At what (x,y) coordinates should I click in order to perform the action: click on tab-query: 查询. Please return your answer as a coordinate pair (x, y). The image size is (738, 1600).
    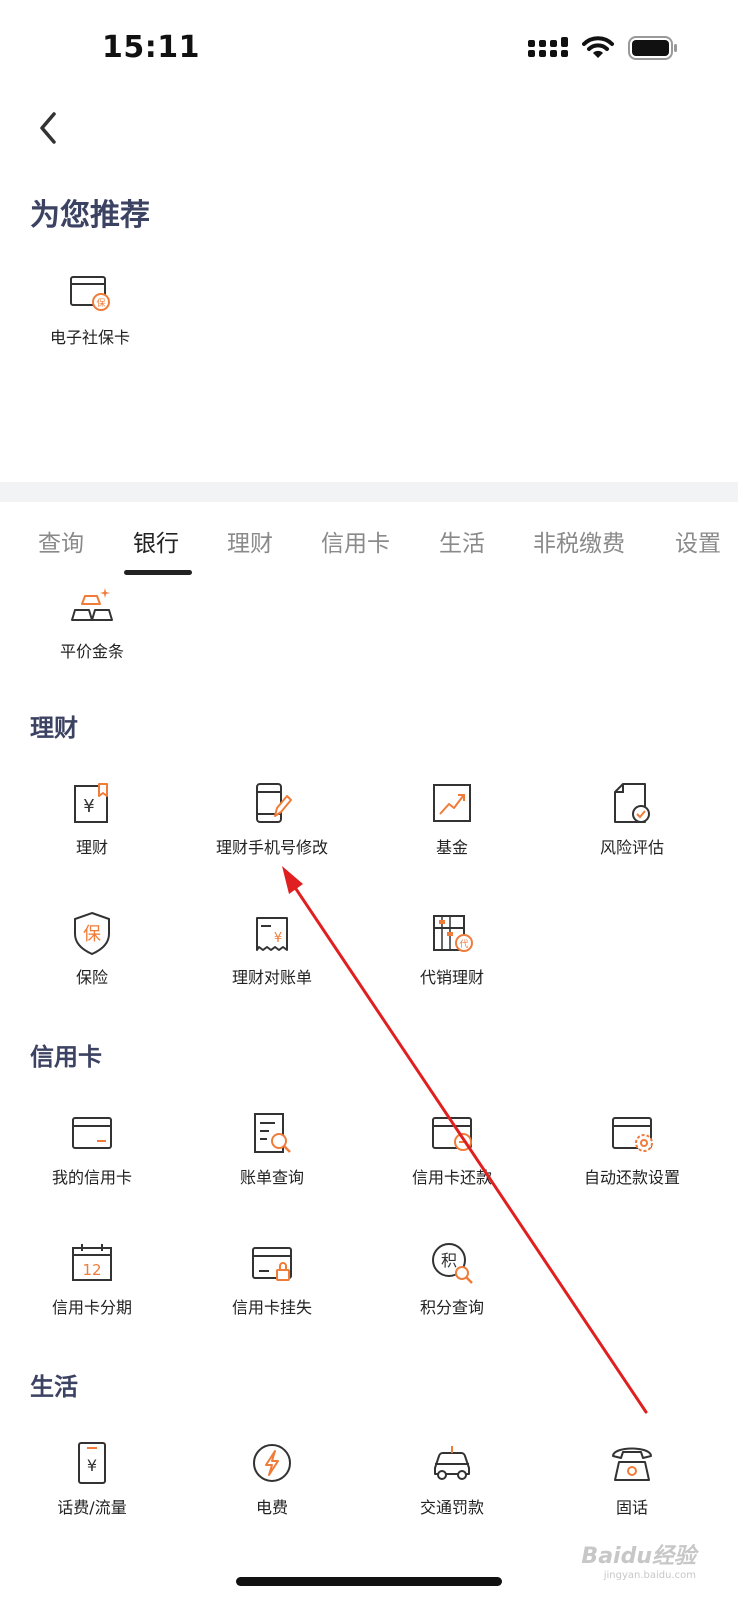
    Looking at the image, I should click on (61, 541).